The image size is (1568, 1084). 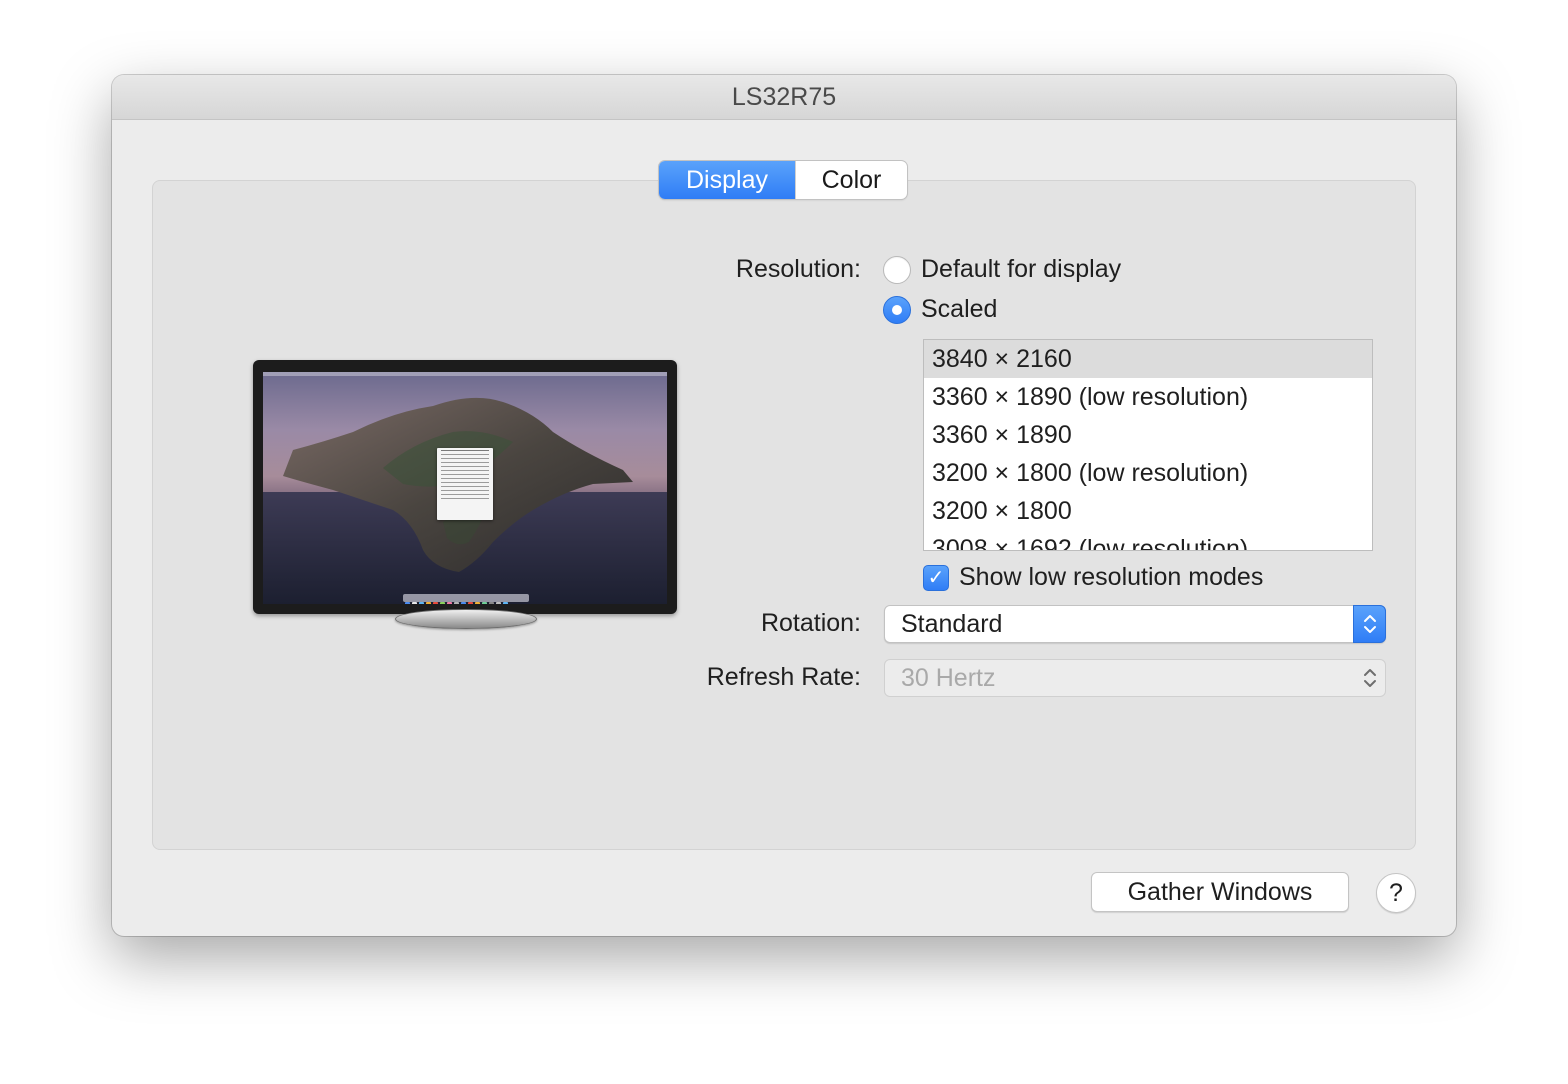 What do you see at coordinates (1148, 435) in the screenshot?
I see `resolution-list-item: 3360 × 1890` at bounding box center [1148, 435].